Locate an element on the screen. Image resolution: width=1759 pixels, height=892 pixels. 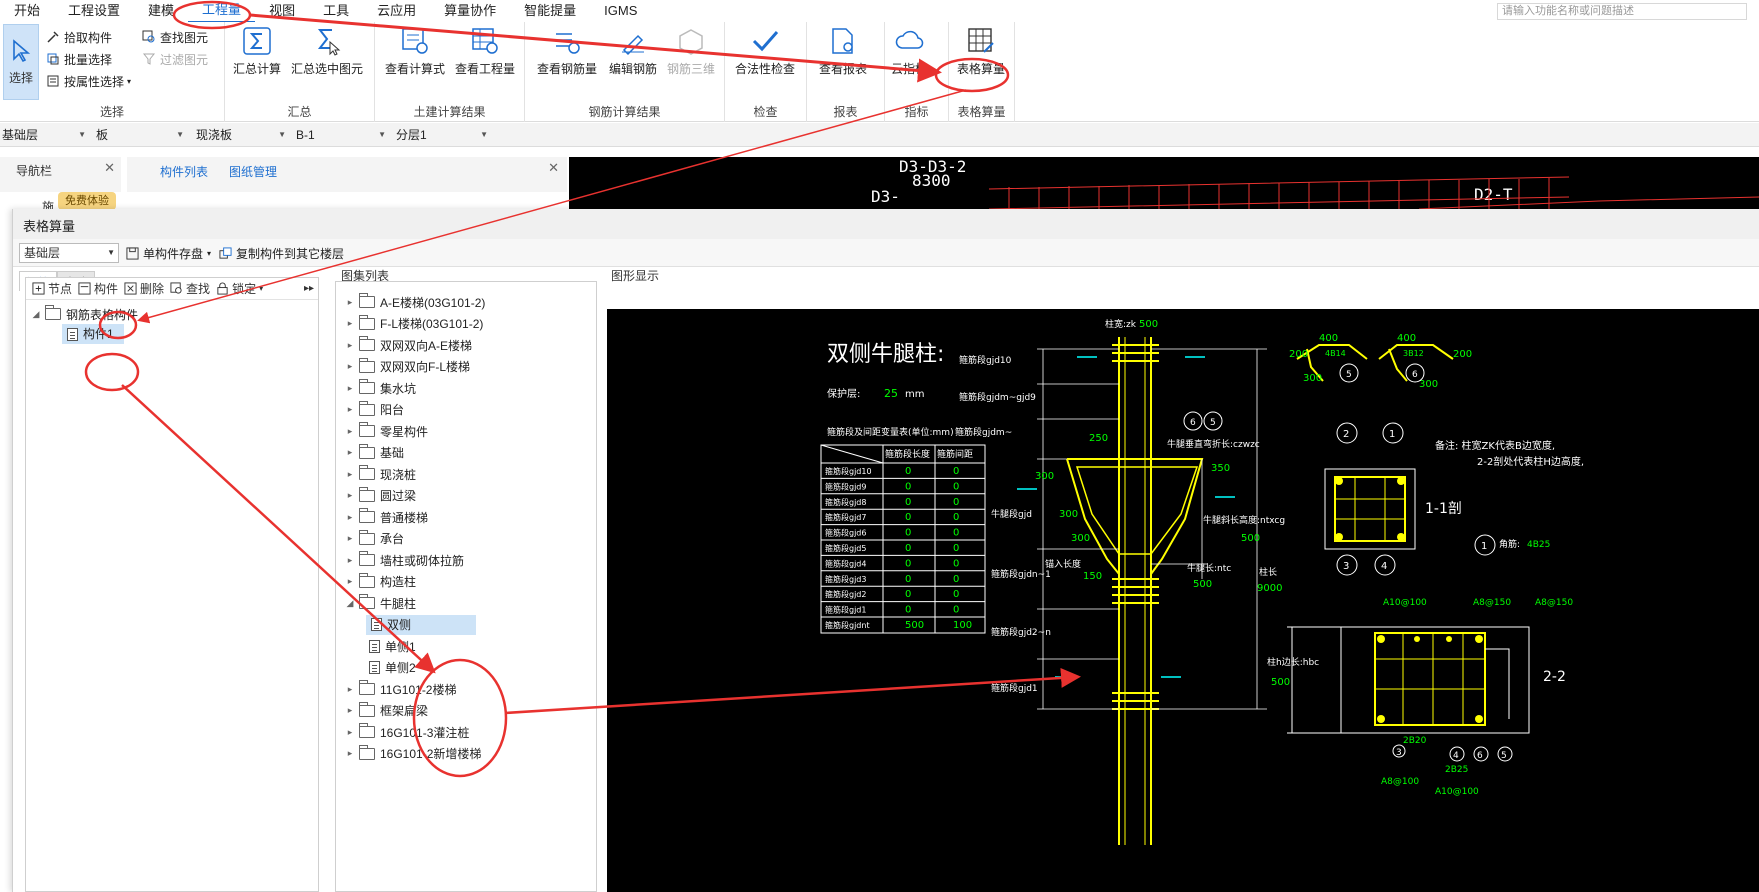
menu-collab: 算量协作 is located at coordinates (470, 11).